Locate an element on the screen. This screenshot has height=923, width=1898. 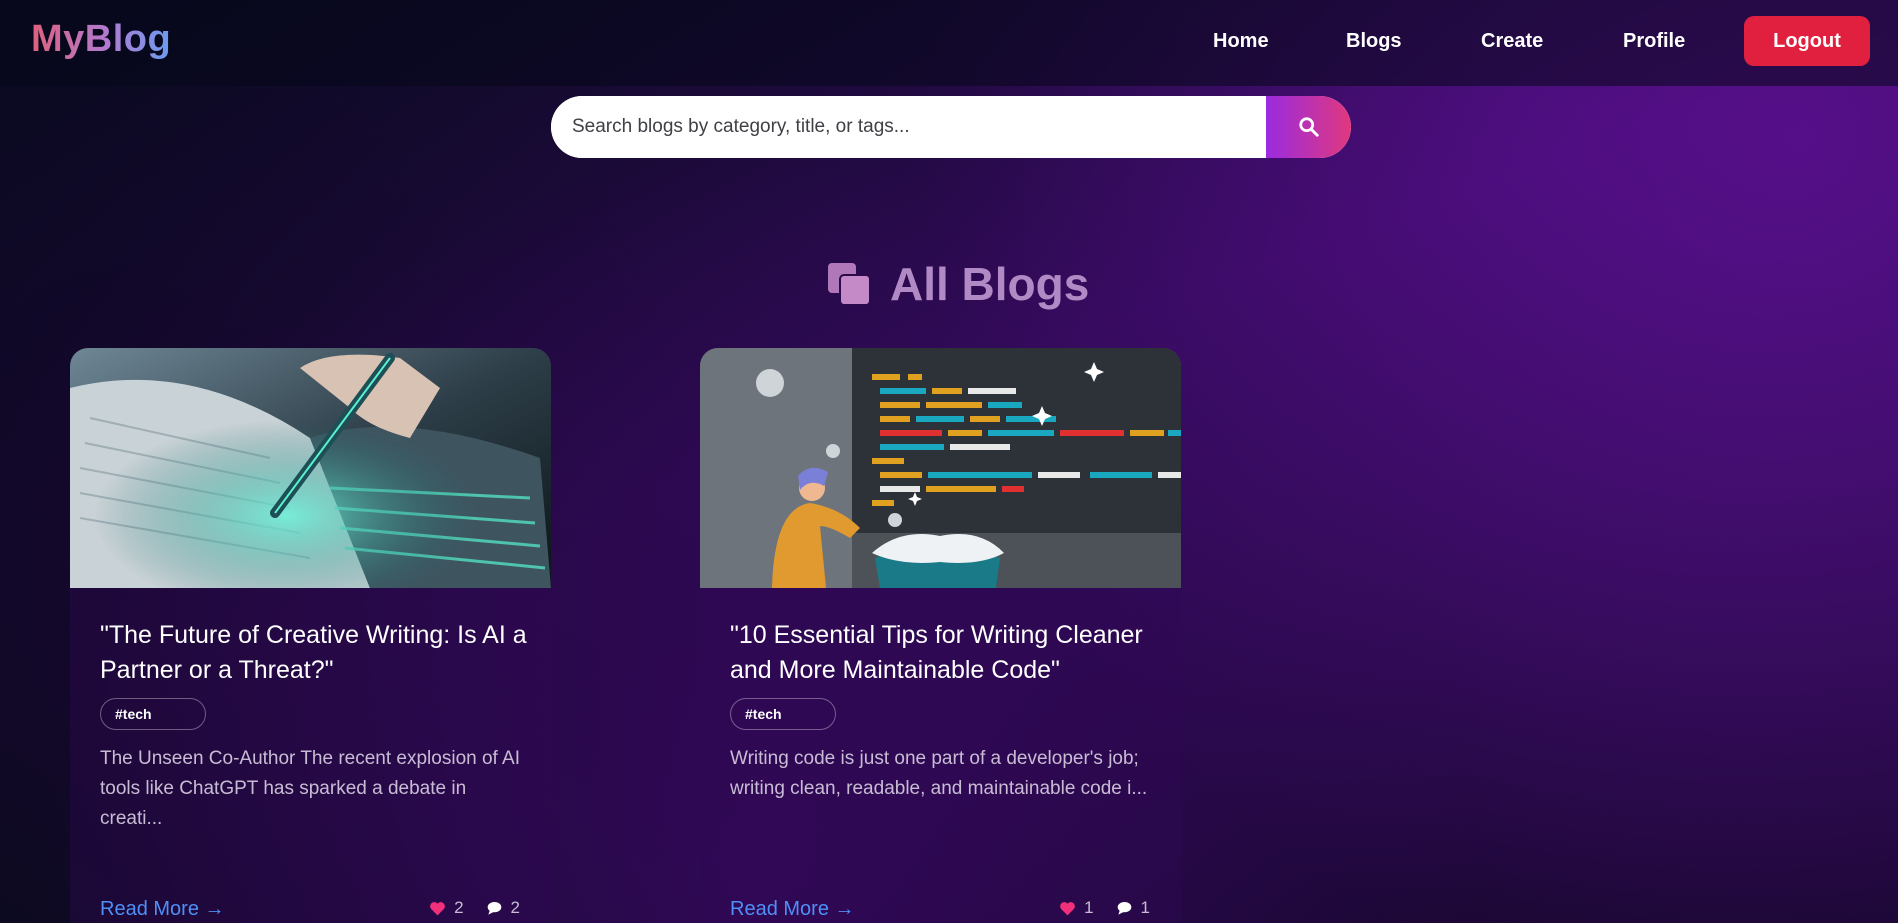
card-footer: Read More → 1 1 is located at coordinates (940, 908).